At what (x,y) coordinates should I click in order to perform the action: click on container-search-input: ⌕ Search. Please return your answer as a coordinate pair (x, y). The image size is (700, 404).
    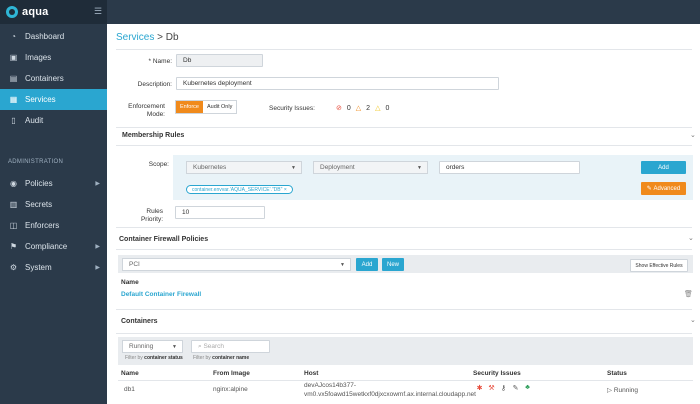
    Looking at the image, I should click on (230, 346).